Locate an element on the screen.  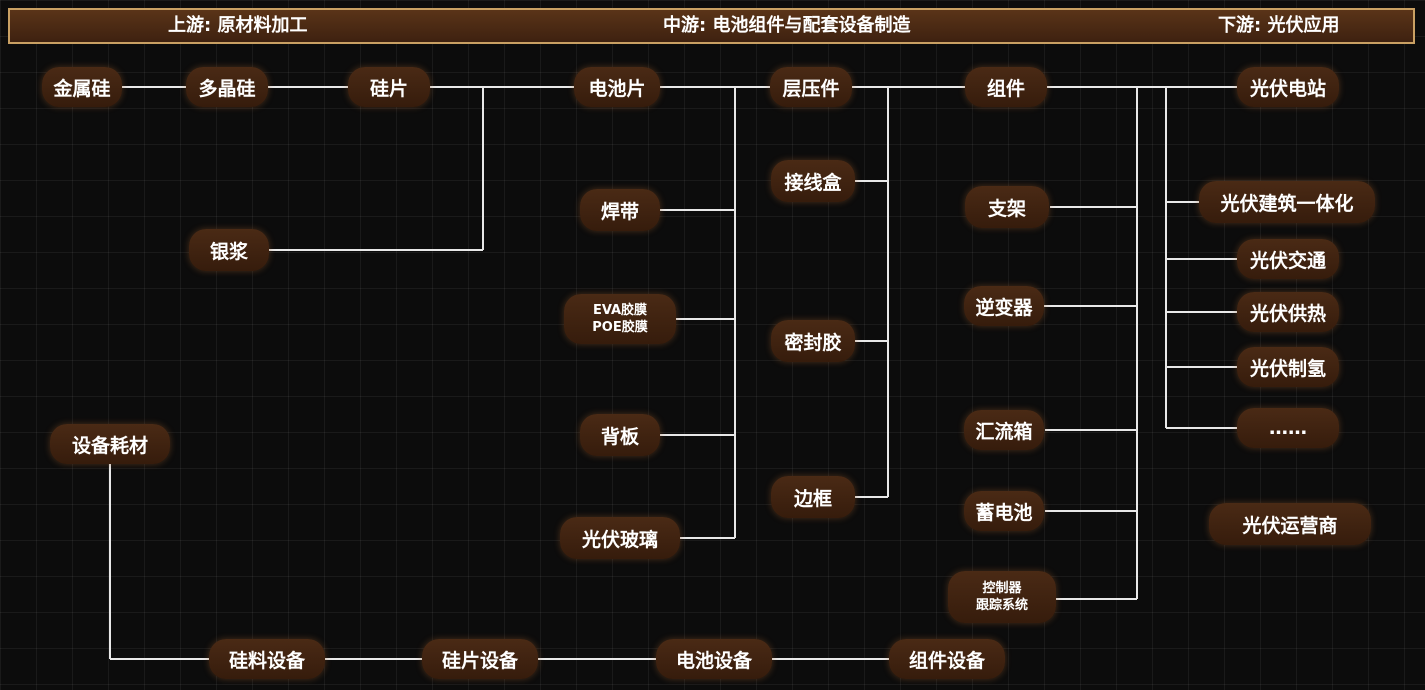
node-equipment-consumables: 设备耗材 is located at coordinates (110, 444).